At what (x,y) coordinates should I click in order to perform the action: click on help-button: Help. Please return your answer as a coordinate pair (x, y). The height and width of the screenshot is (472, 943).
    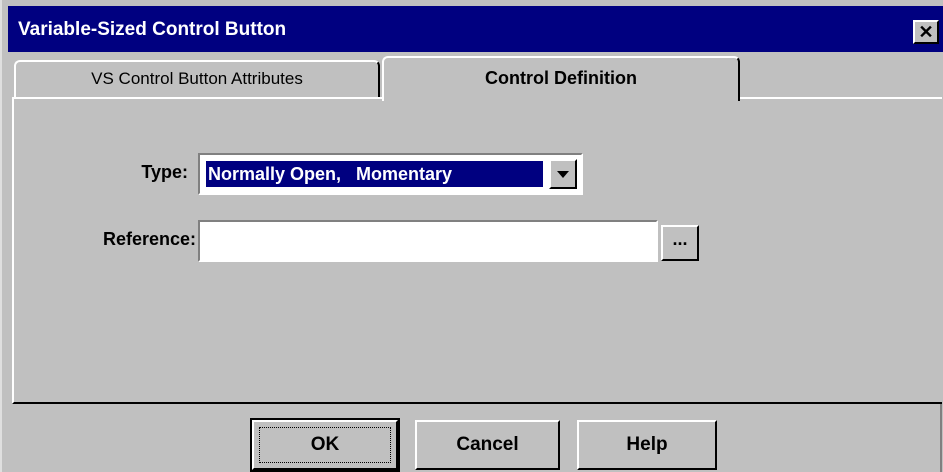
    Looking at the image, I should click on (647, 445).